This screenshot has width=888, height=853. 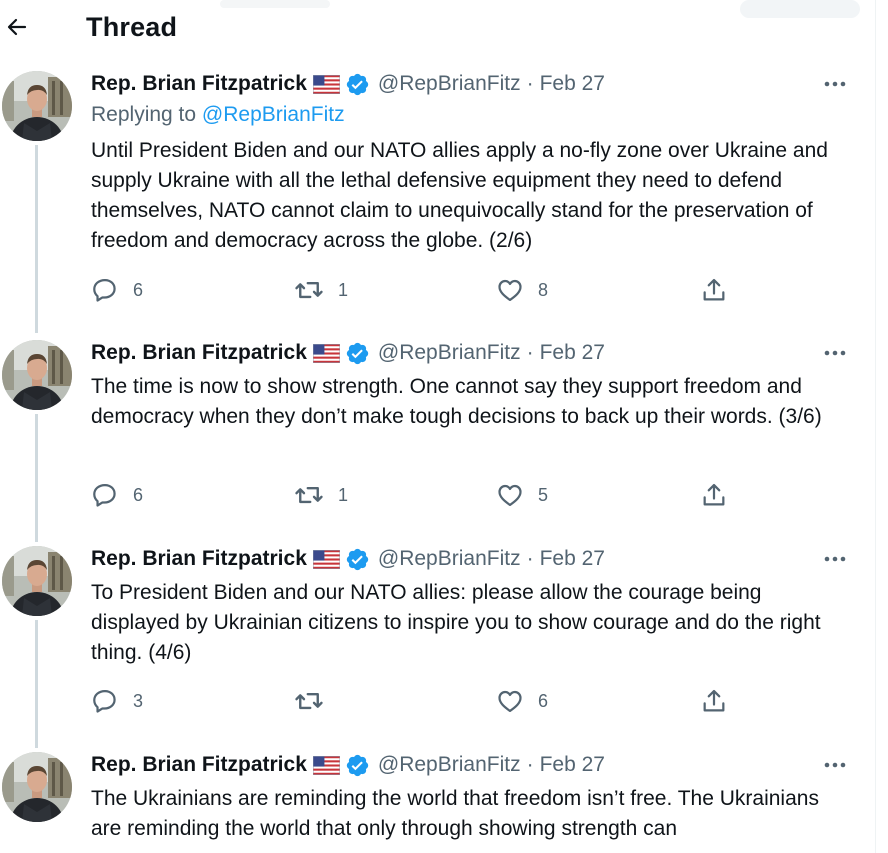 I want to click on replying-to-line: Replying to @RepBrianFitz, so click(x=218, y=115).